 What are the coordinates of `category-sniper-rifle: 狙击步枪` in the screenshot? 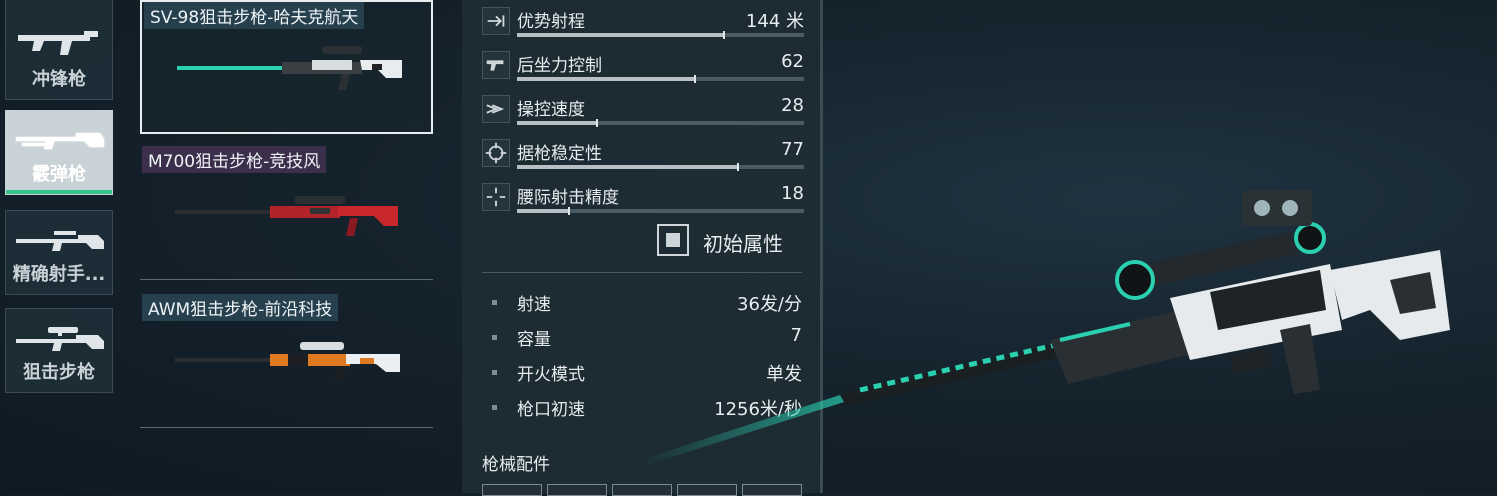 It's located at (59, 350).